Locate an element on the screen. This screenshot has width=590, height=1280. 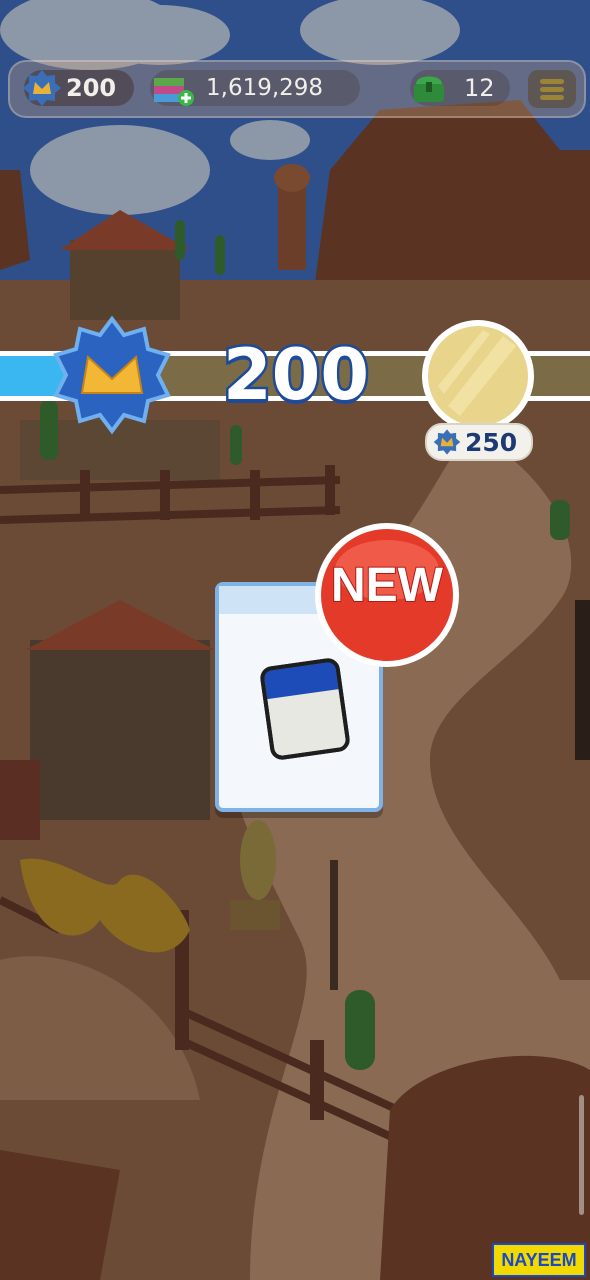
gold-coin-icon is located at coordinates (478, 376).